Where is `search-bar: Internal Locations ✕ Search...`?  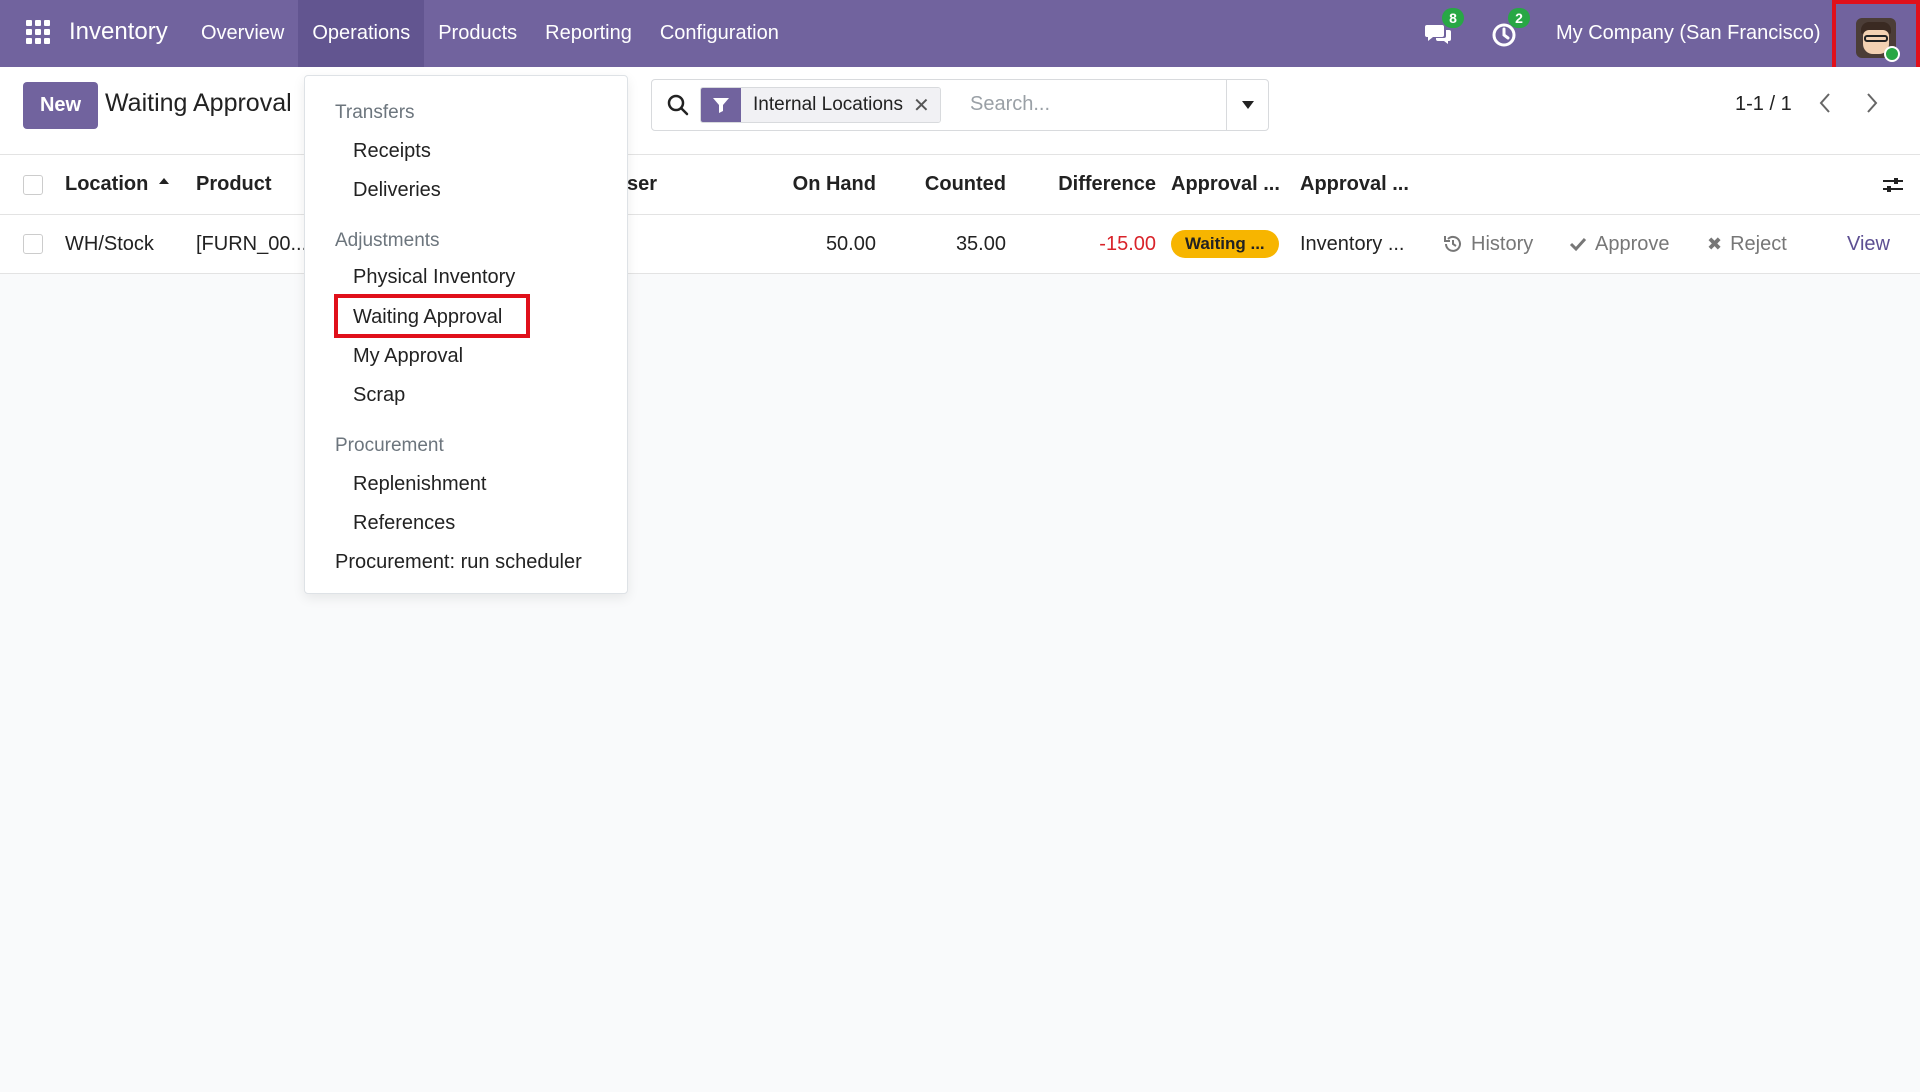
search-bar: Internal Locations ✕ Search... is located at coordinates (960, 105).